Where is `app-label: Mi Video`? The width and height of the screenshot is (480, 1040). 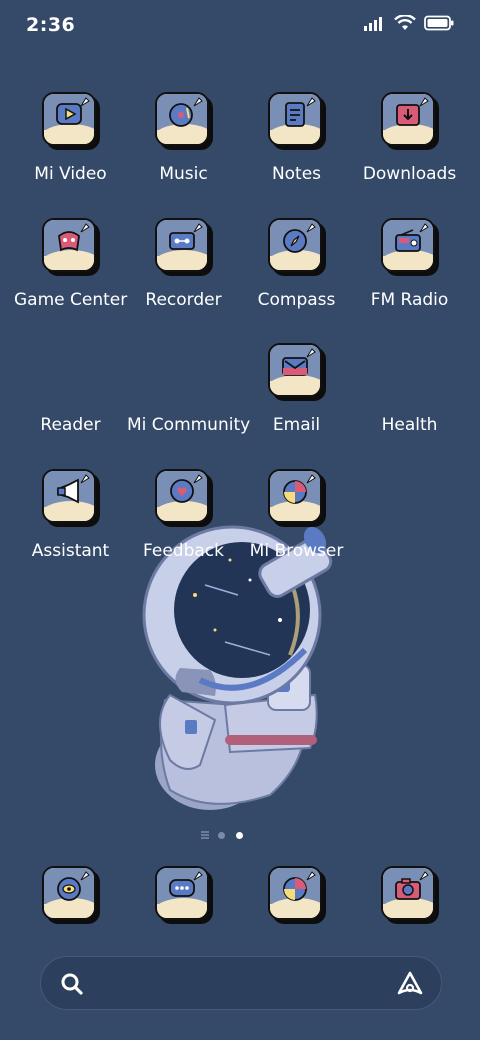
app-label: Mi Video is located at coordinates (70, 174).